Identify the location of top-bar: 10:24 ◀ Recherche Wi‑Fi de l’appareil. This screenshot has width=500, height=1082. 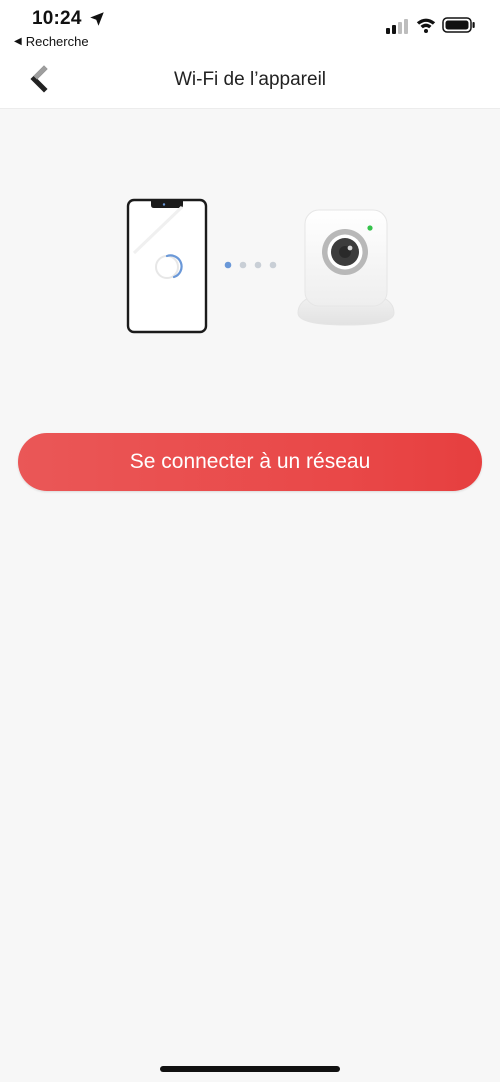
(250, 54).